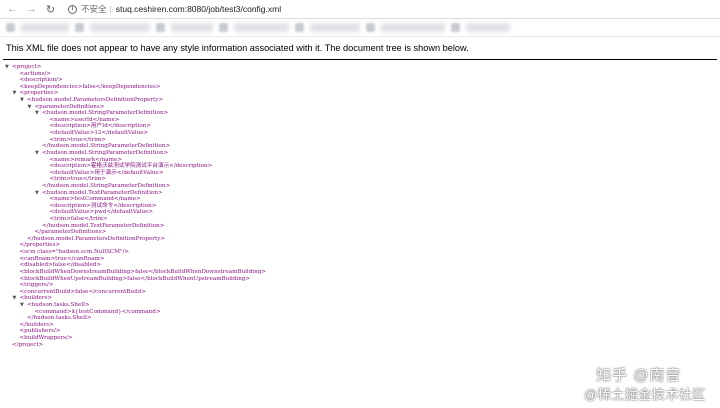 The height and width of the screenshot is (408, 720). What do you see at coordinates (362, 312) in the screenshot?
I see `xml-line: <command>${testCommand}</command>` at bounding box center [362, 312].